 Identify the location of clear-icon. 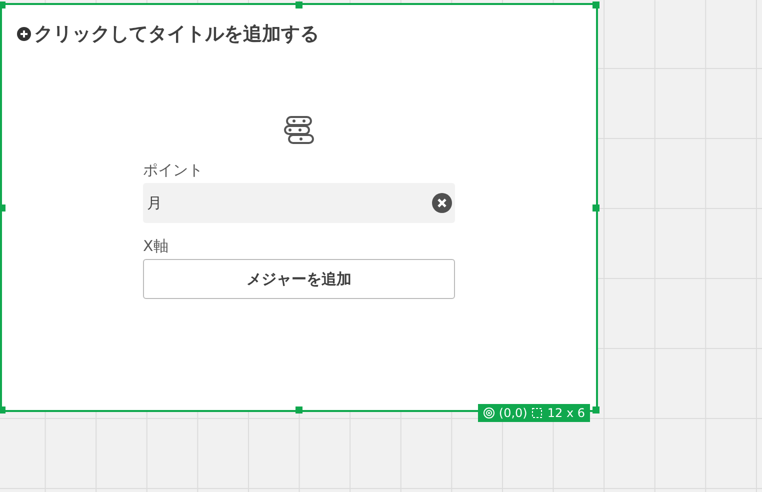
(442, 203).